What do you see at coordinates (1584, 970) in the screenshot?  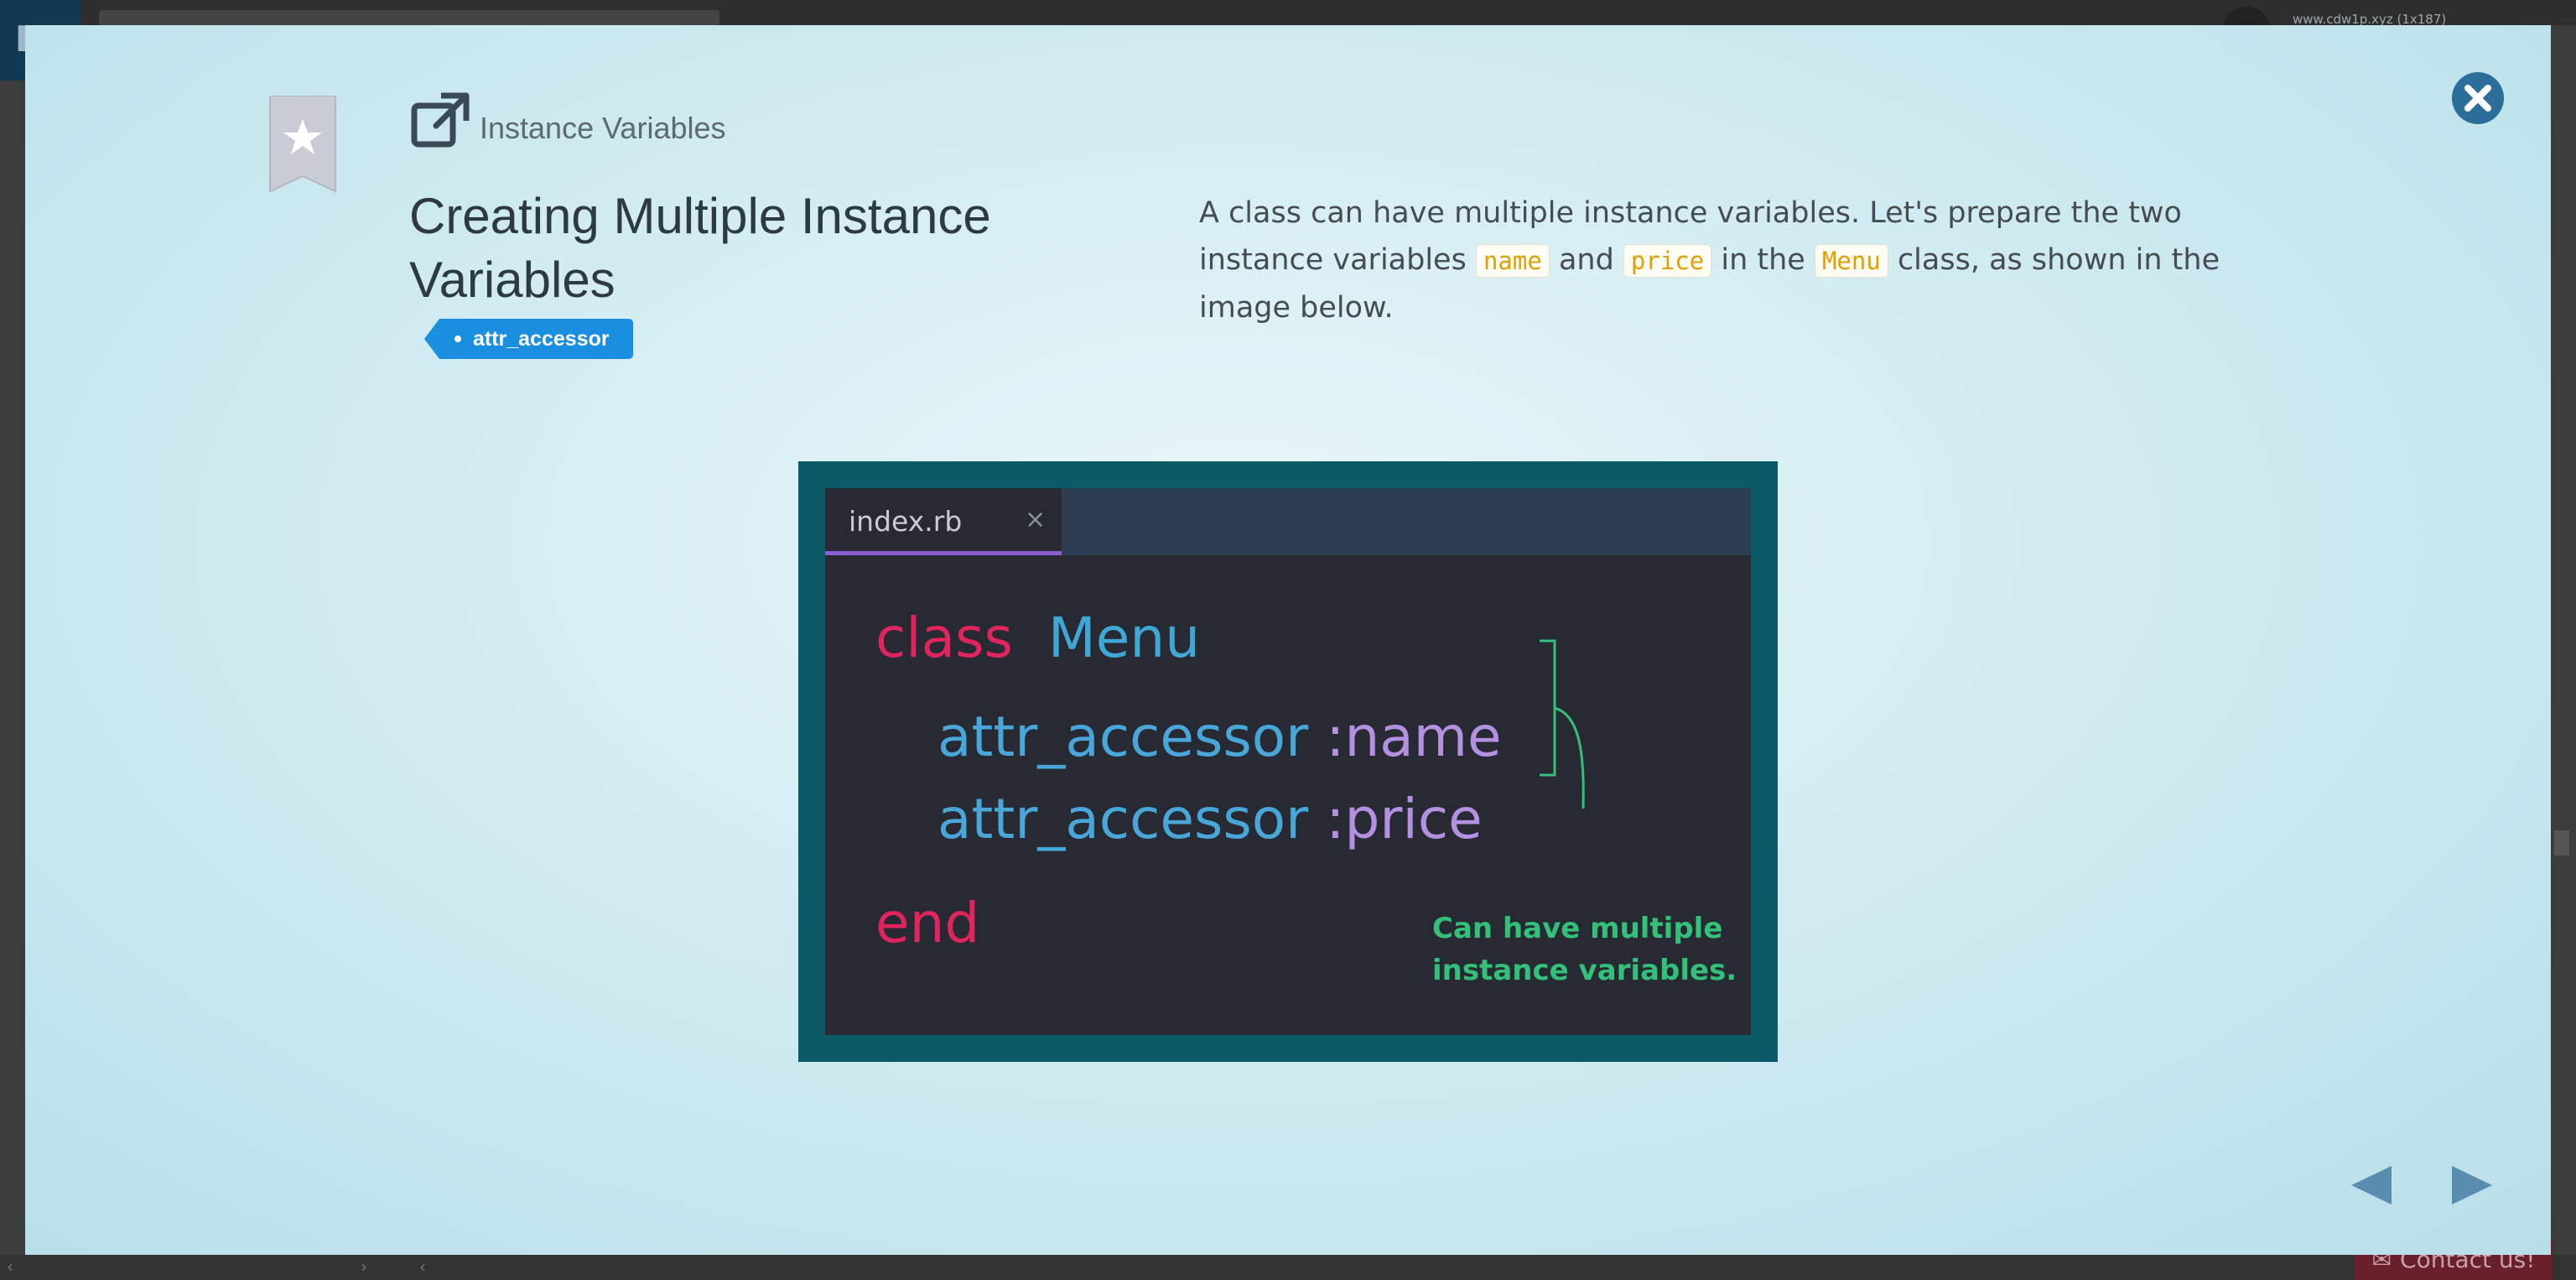 I see `annotation-line-2: instance variables.` at bounding box center [1584, 970].